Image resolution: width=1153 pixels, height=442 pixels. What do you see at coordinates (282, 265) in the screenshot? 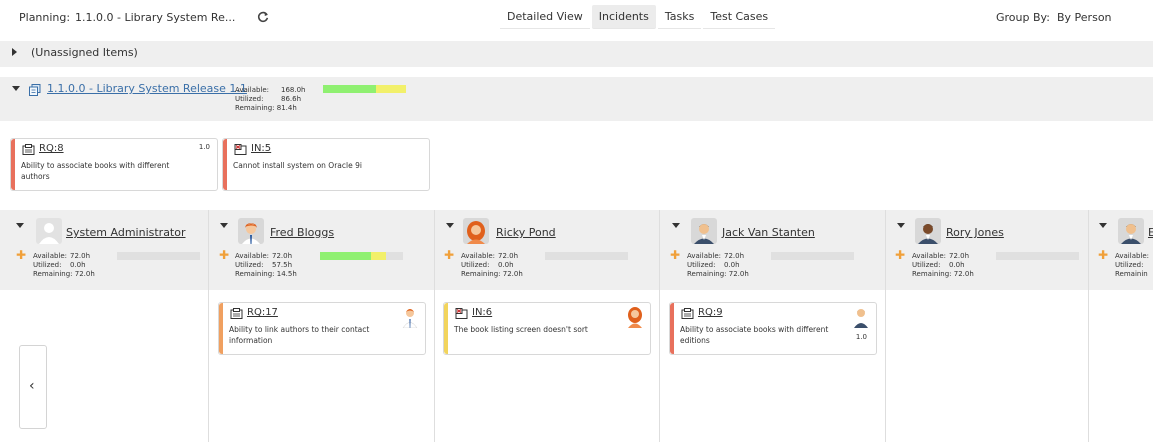
I see `utilized-value: 57.5h` at bounding box center [282, 265].